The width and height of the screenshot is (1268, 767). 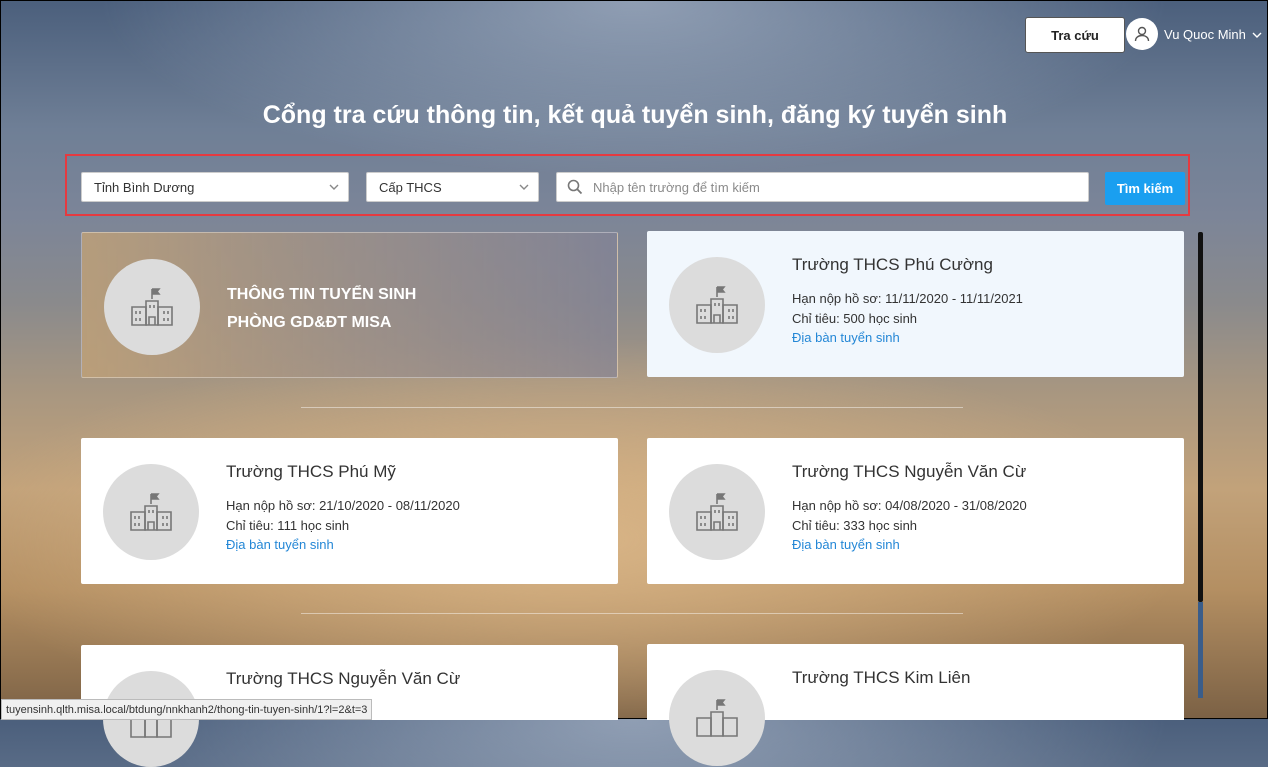 What do you see at coordinates (343, 505) in the screenshot?
I see `school-deadline: Hạn nộp hồ sơ: 21/10/2020 - 08/11/2020` at bounding box center [343, 505].